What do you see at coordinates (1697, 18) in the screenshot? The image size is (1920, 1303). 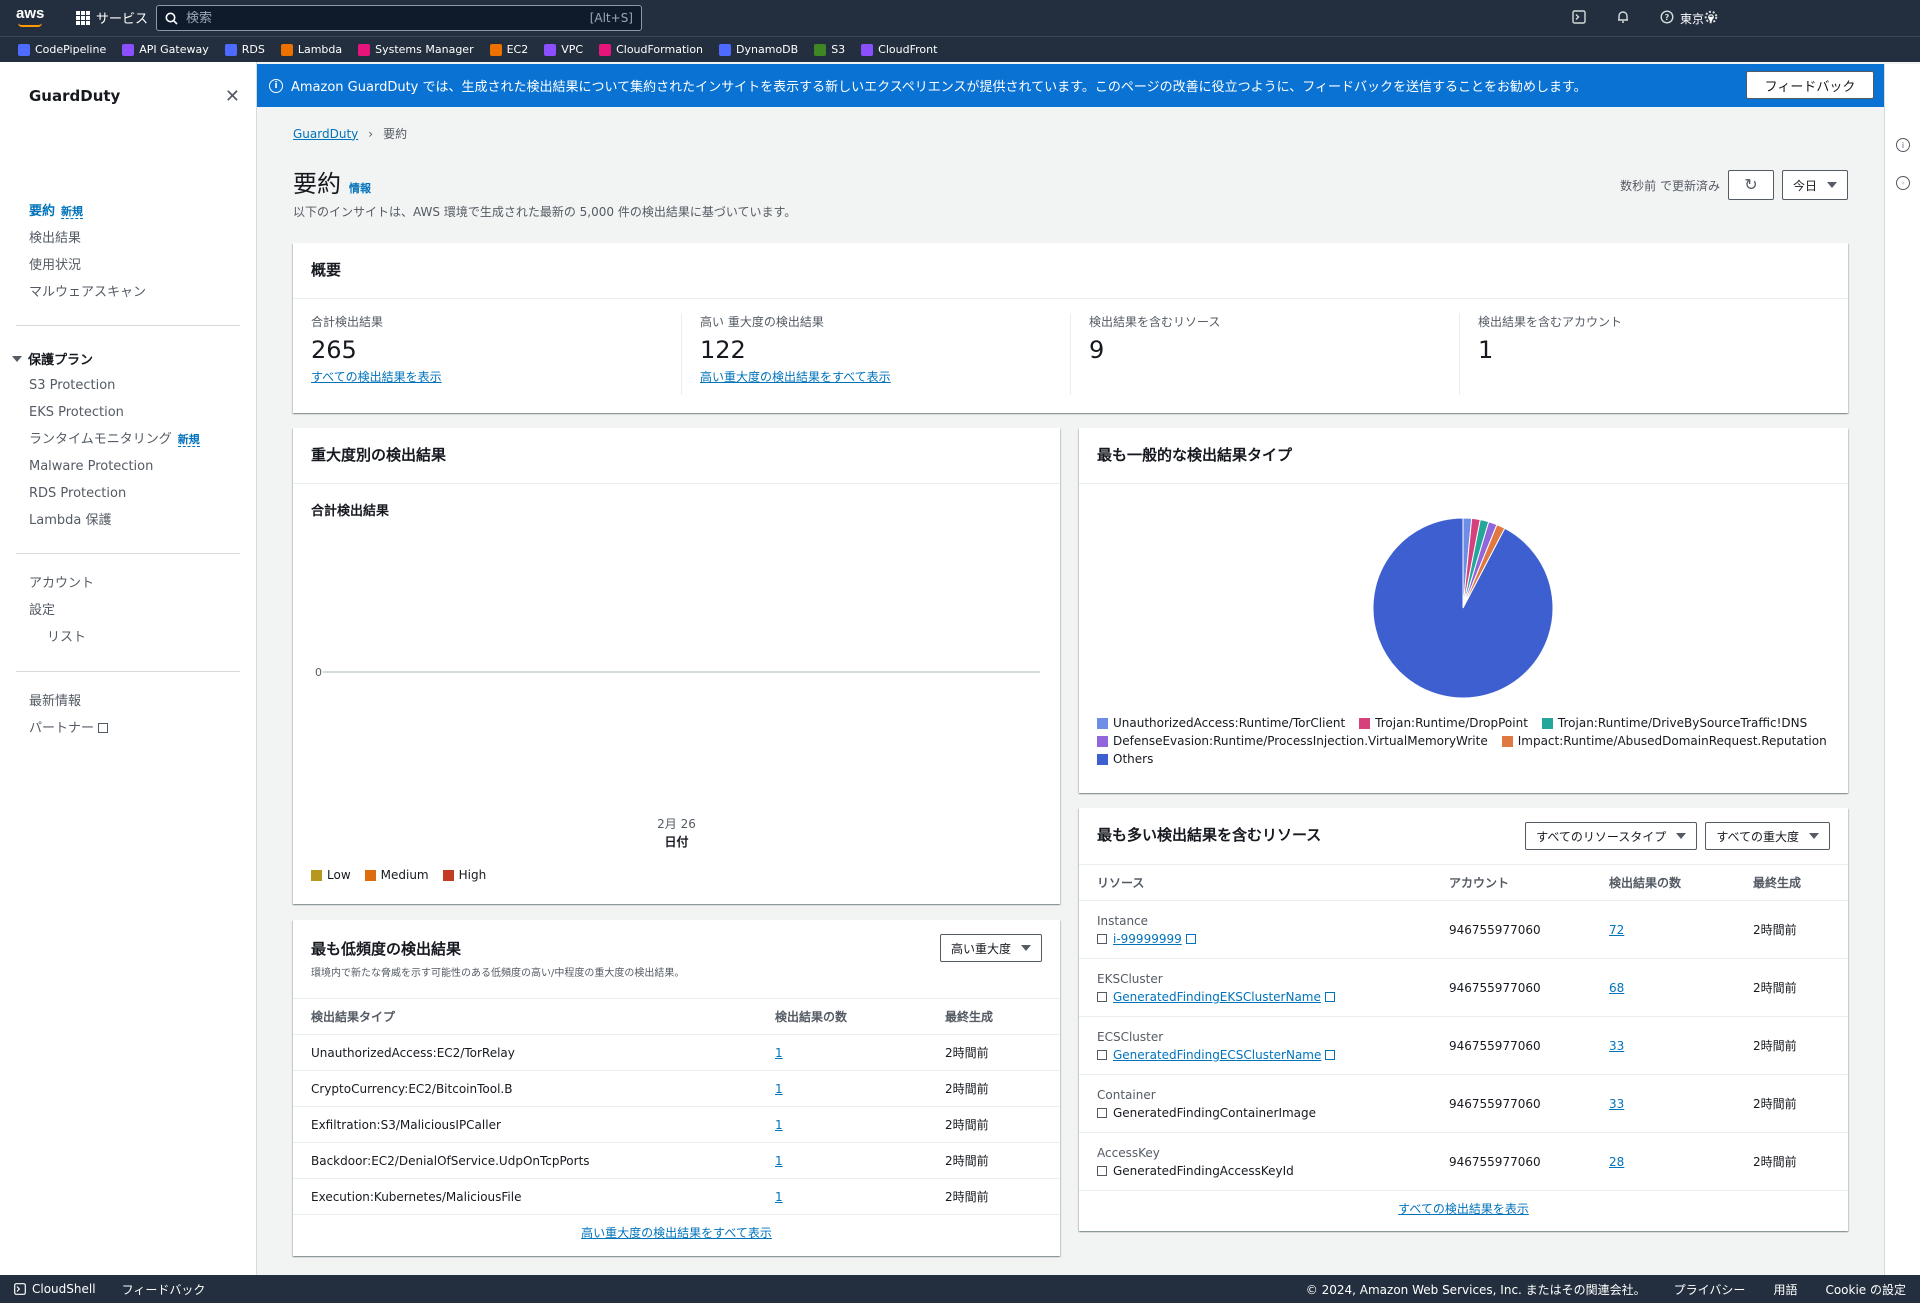 I see `region-selector: 東京 ▾` at bounding box center [1697, 18].